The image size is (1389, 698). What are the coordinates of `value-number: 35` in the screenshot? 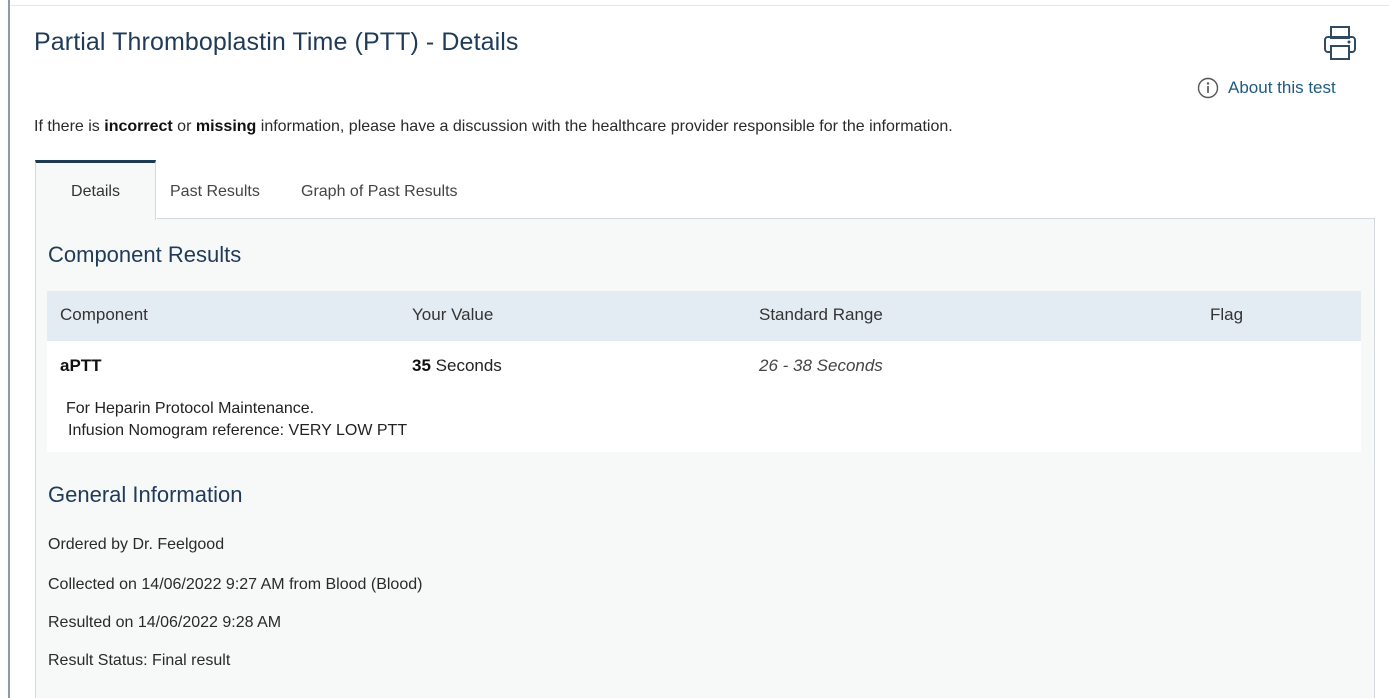 It's located at (421, 365).